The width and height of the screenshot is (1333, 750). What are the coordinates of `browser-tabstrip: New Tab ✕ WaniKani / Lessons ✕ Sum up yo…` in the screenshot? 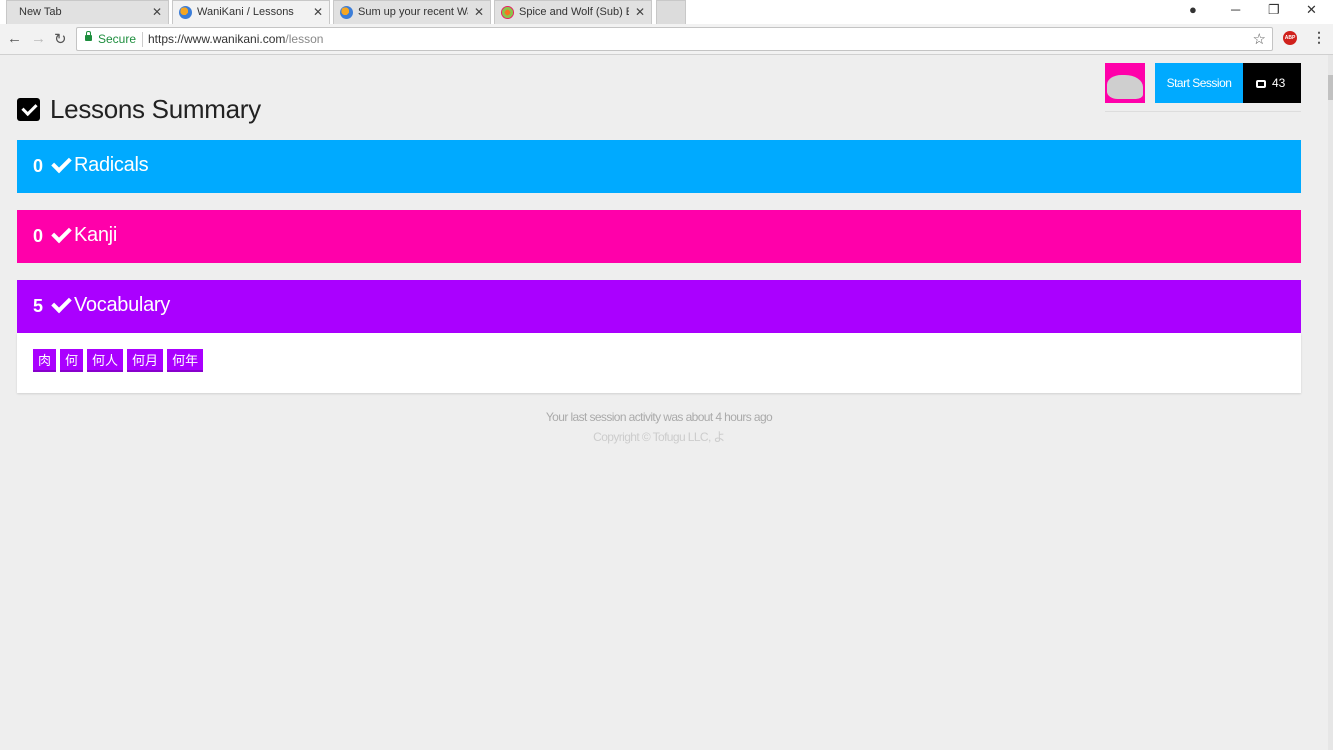 It's located at (666, 12).